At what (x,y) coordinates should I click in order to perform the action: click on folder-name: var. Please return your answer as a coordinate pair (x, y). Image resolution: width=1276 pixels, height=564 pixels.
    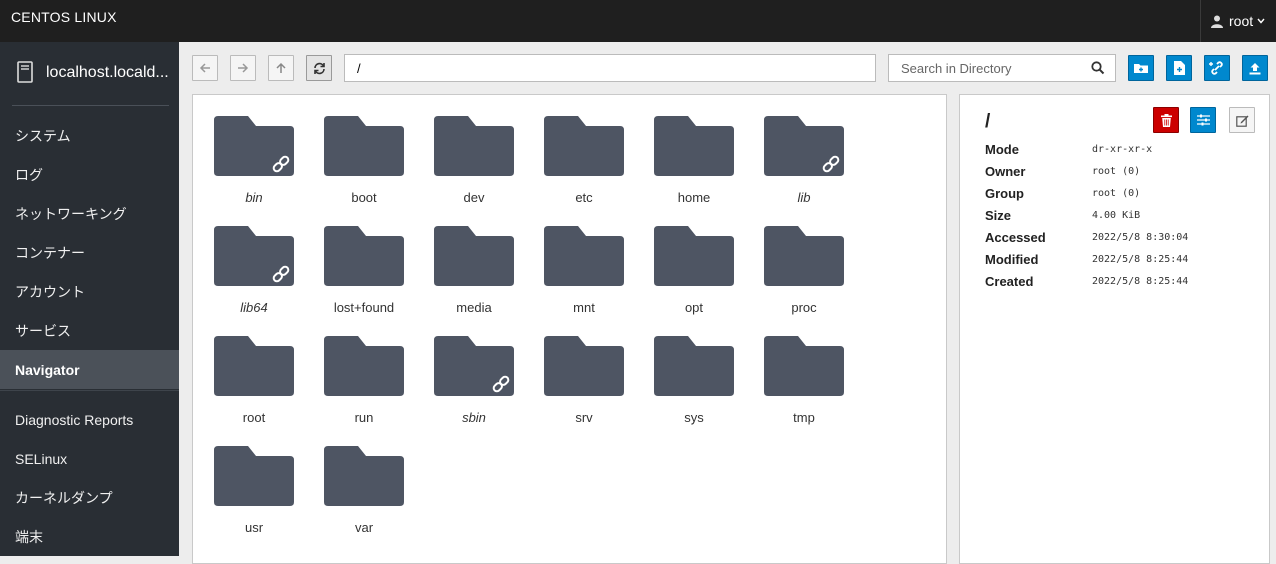
    Looking at the image, I should click on (364, 527).